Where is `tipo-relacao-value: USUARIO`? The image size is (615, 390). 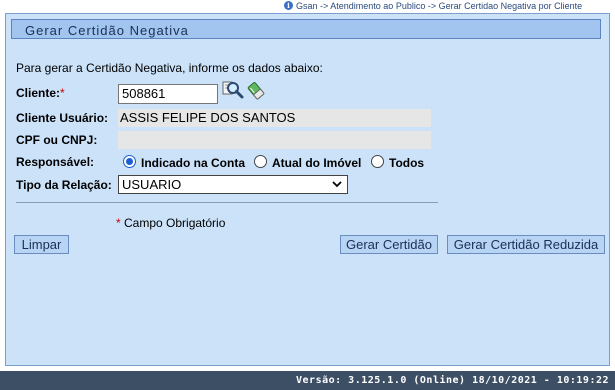
tipo-relacao-value: USUARIO is located at coordinates (152, 184).